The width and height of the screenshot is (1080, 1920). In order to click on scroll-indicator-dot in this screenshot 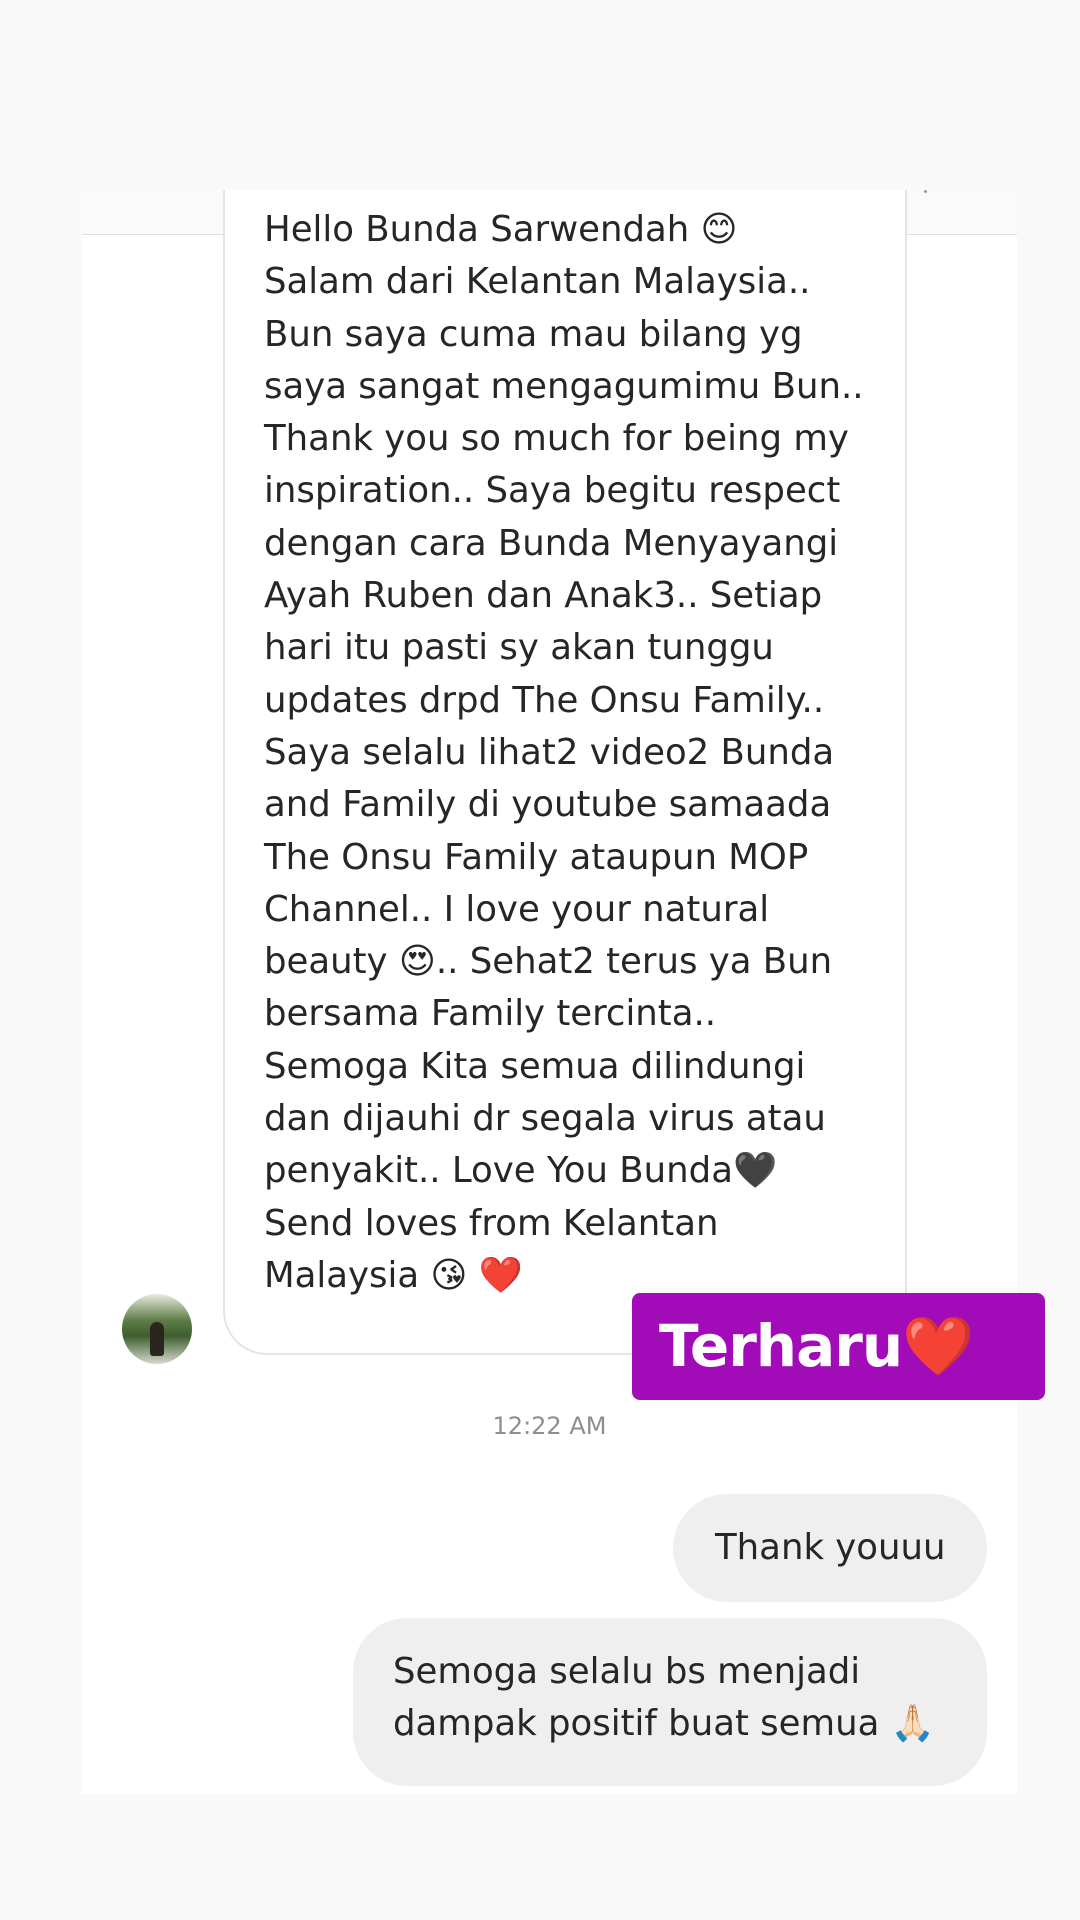, I will do `click(925, 191)`.